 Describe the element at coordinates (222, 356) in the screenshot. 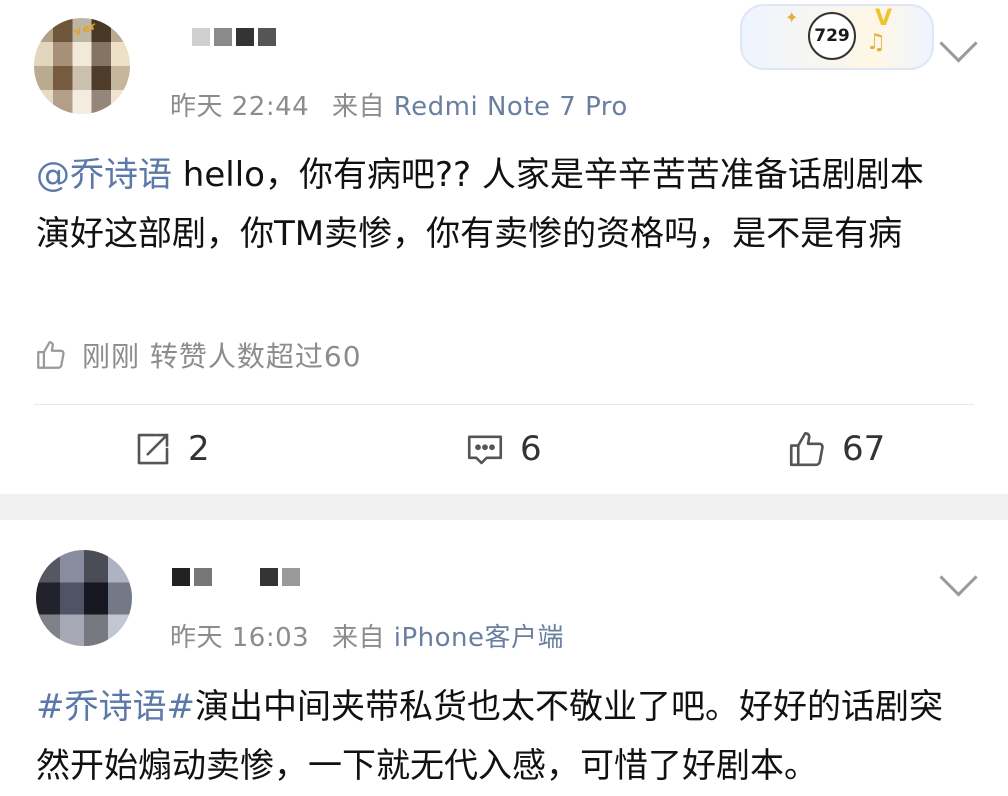

I see `like-notice-text: 刚刚 转赞人数超过60` at that location.